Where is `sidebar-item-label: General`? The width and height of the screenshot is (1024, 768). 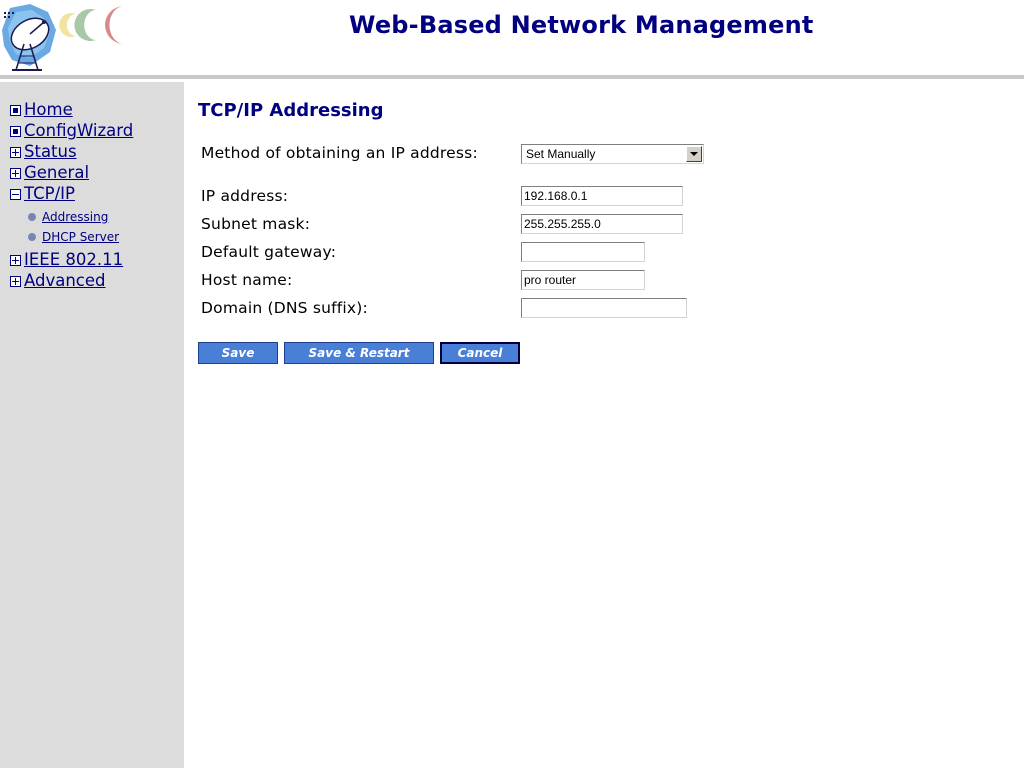
sidebar-item-label: General is located at coordinates (57, 172).